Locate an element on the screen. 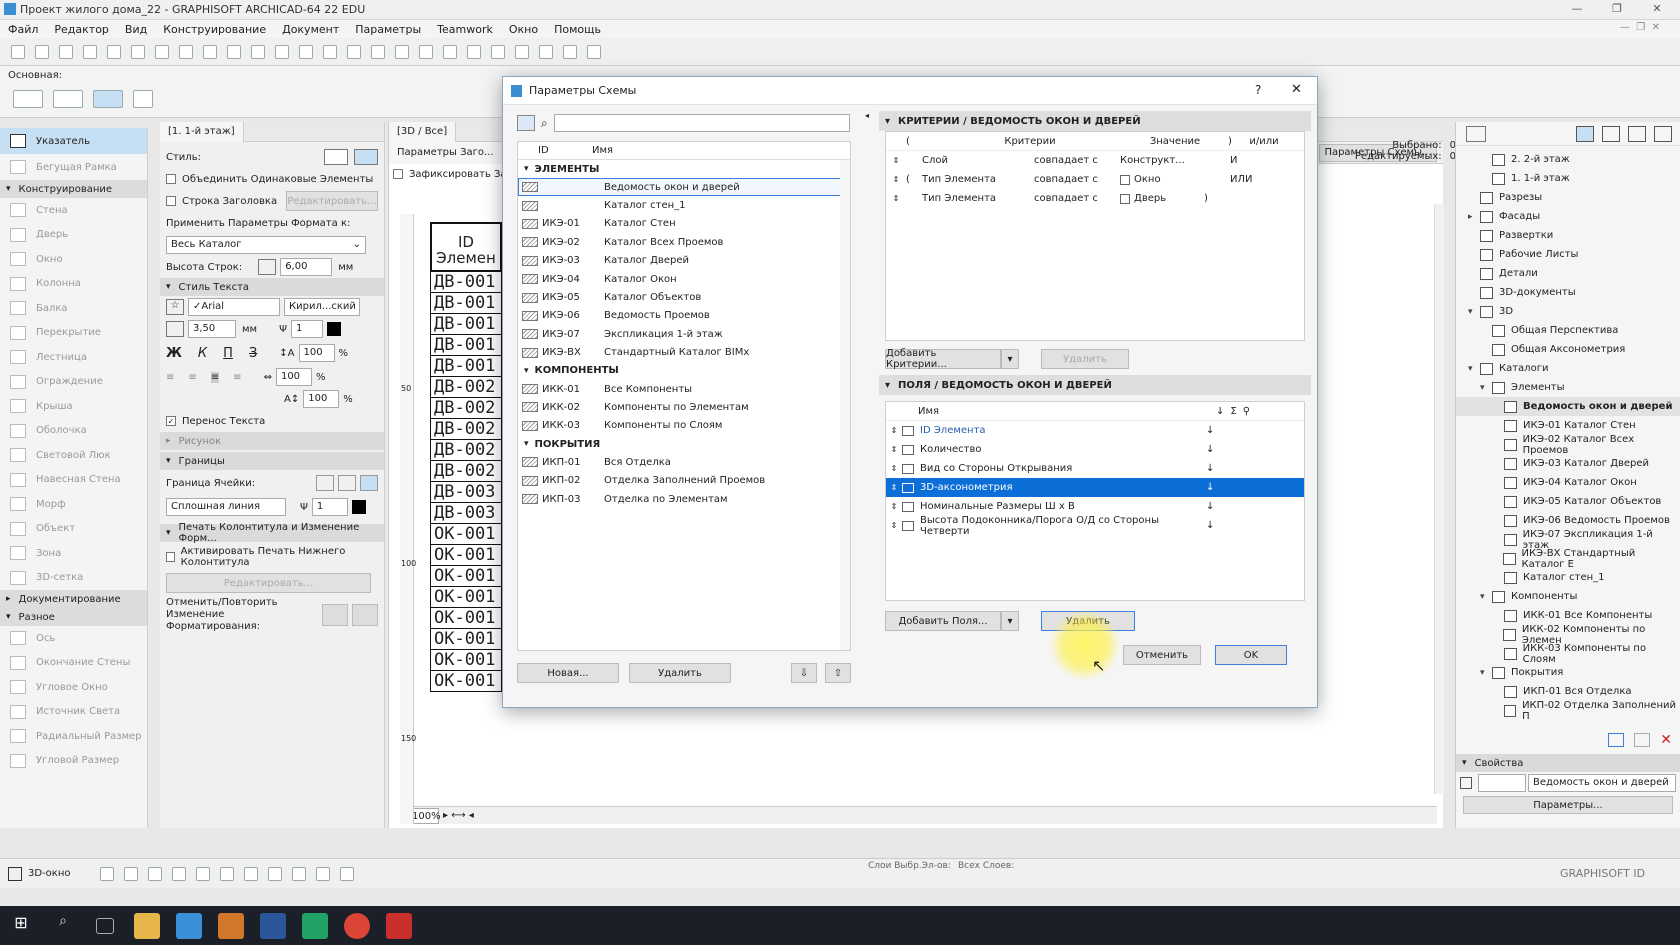 This screenshot has width=1680, height=945. lock-header-checkbox is located at coordinates (398, 174).